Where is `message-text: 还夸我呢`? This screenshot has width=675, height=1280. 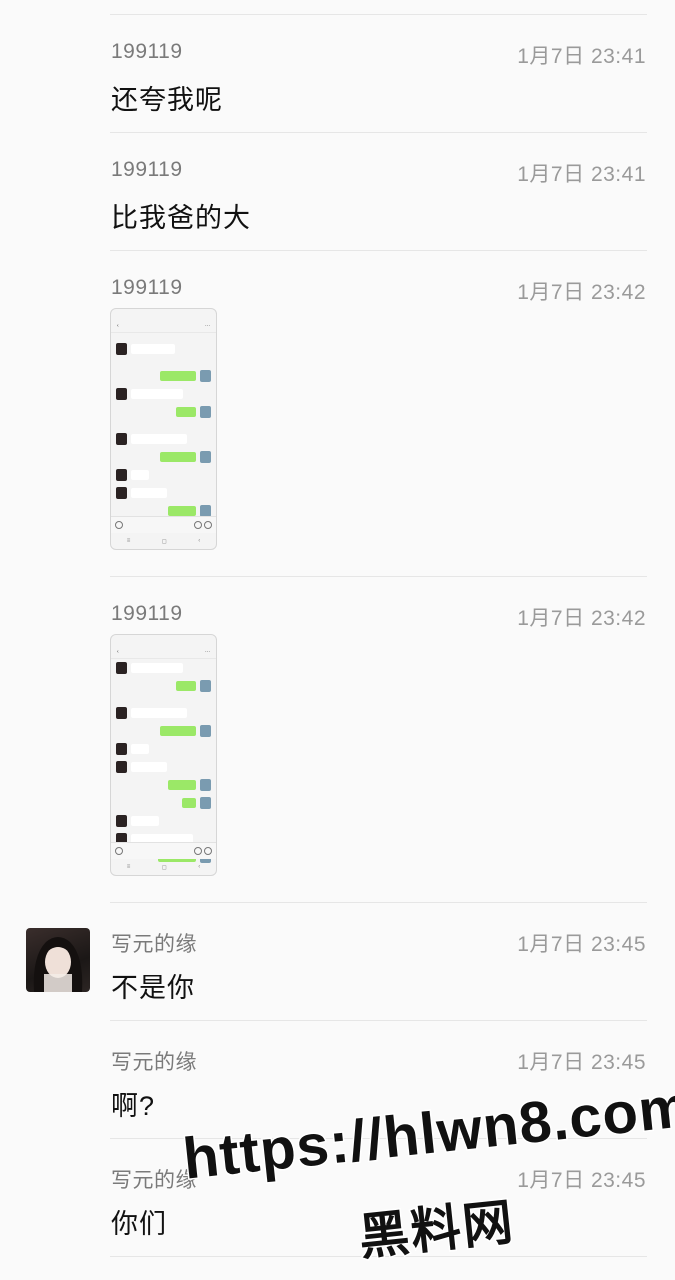 message-text: 还夸我呢 is located at coordinates (167, 100).